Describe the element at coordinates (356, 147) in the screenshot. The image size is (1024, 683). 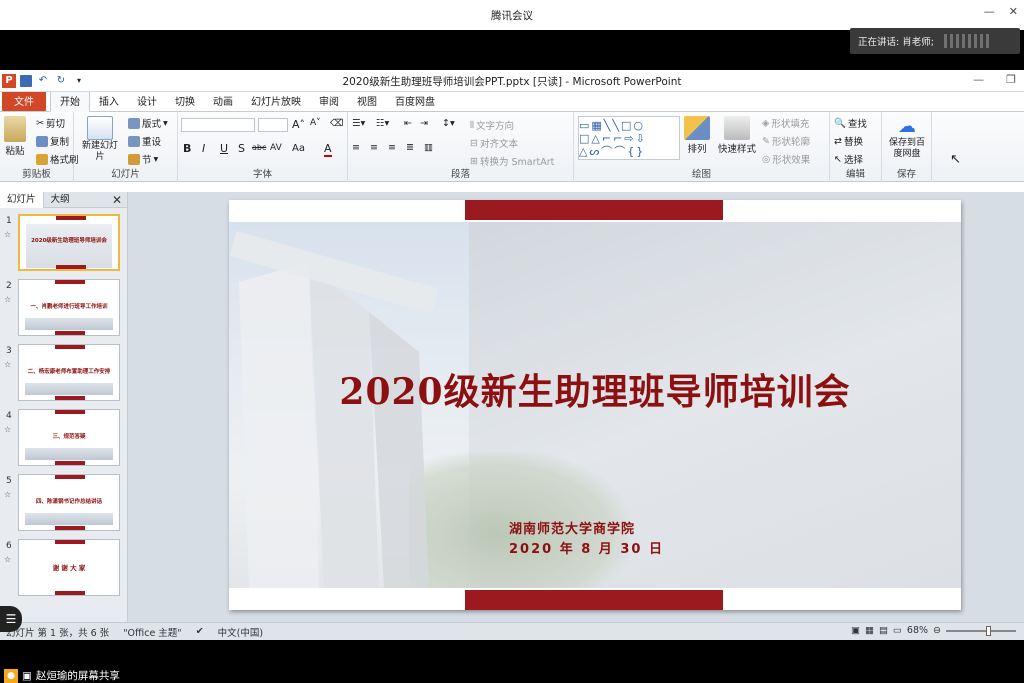
I see `align-left-button: ≡` at that location.